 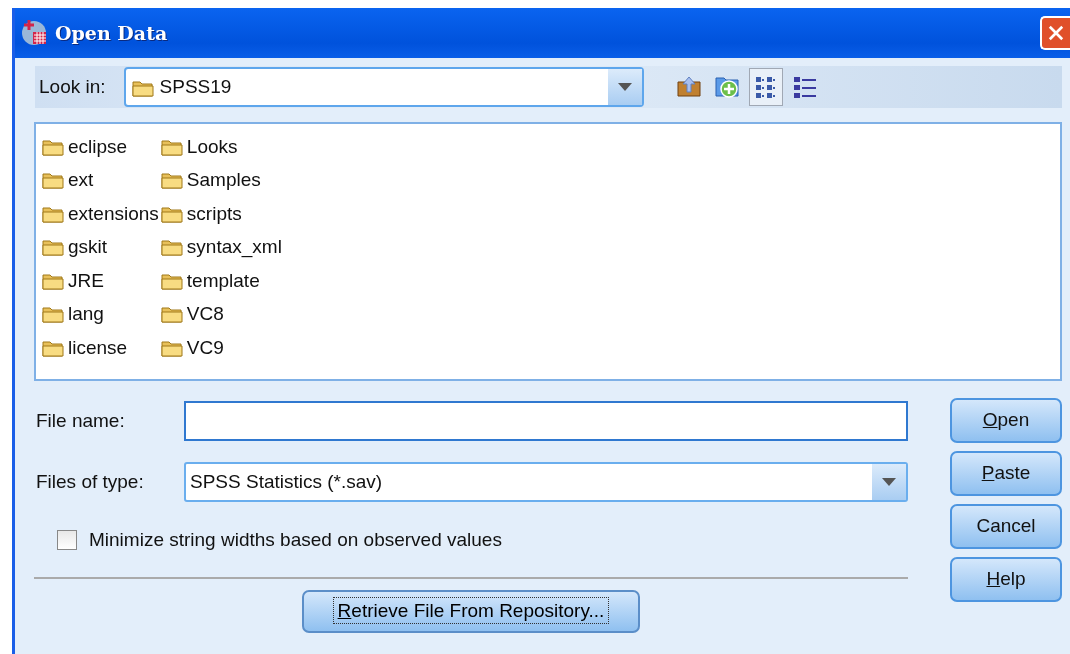 What do you see at coordinates (223, 280) in the screenshot?
I see `folder-name: template` at bounding box center [223, 280].